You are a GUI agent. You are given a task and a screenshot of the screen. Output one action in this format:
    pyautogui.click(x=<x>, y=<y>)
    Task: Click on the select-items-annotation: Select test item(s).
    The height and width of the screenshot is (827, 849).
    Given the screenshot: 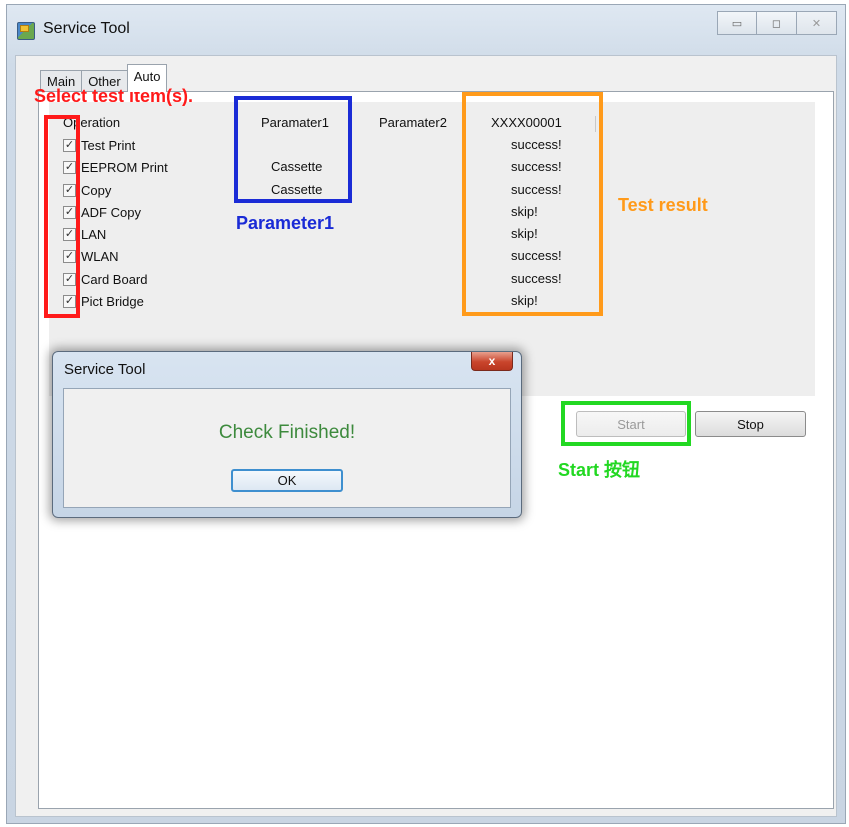 What is the action you would take?
    pyautogui.click(x=114, y=96)
    